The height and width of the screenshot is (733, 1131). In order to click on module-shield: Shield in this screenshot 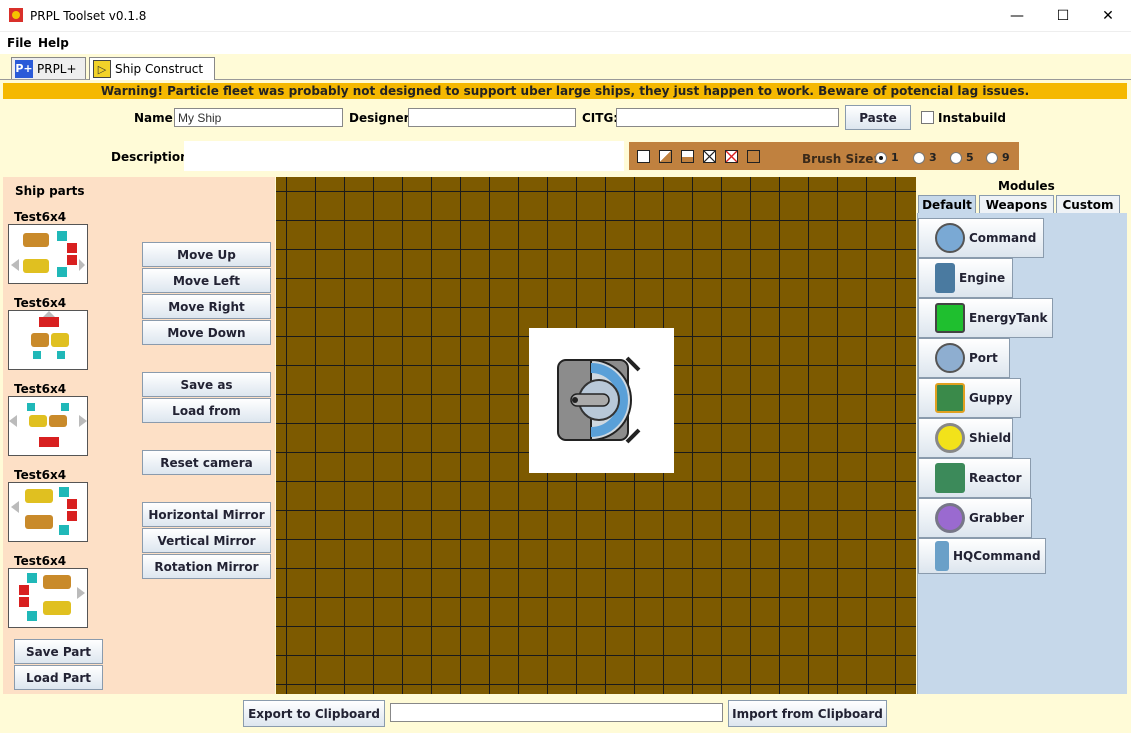, I will do `click(965, 438)`.